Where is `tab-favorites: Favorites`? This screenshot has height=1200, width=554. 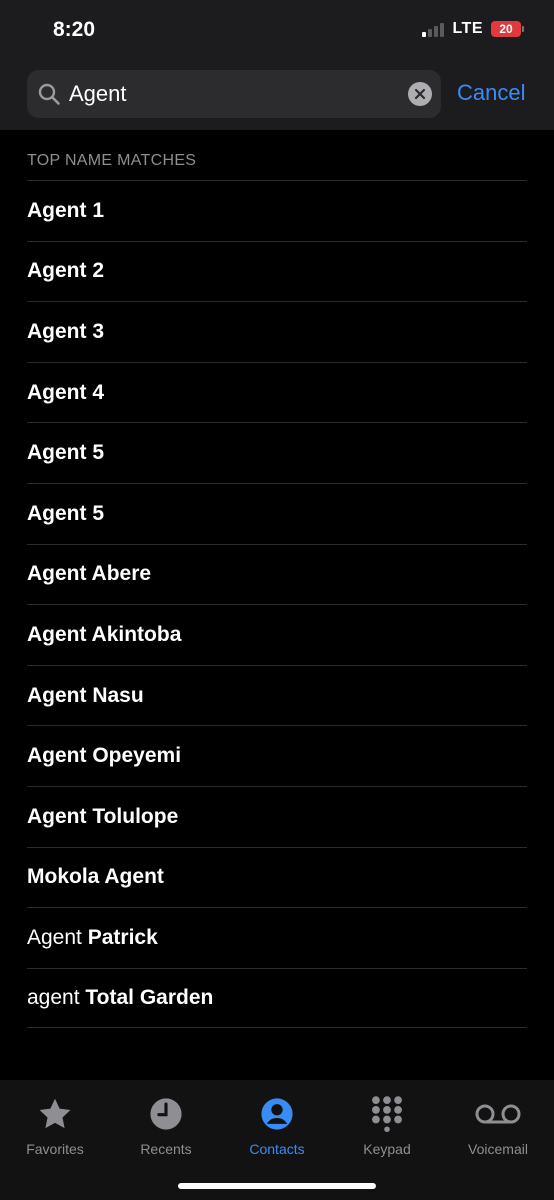
tab-favorites: Favorites is located at coordinates (55, 1126).